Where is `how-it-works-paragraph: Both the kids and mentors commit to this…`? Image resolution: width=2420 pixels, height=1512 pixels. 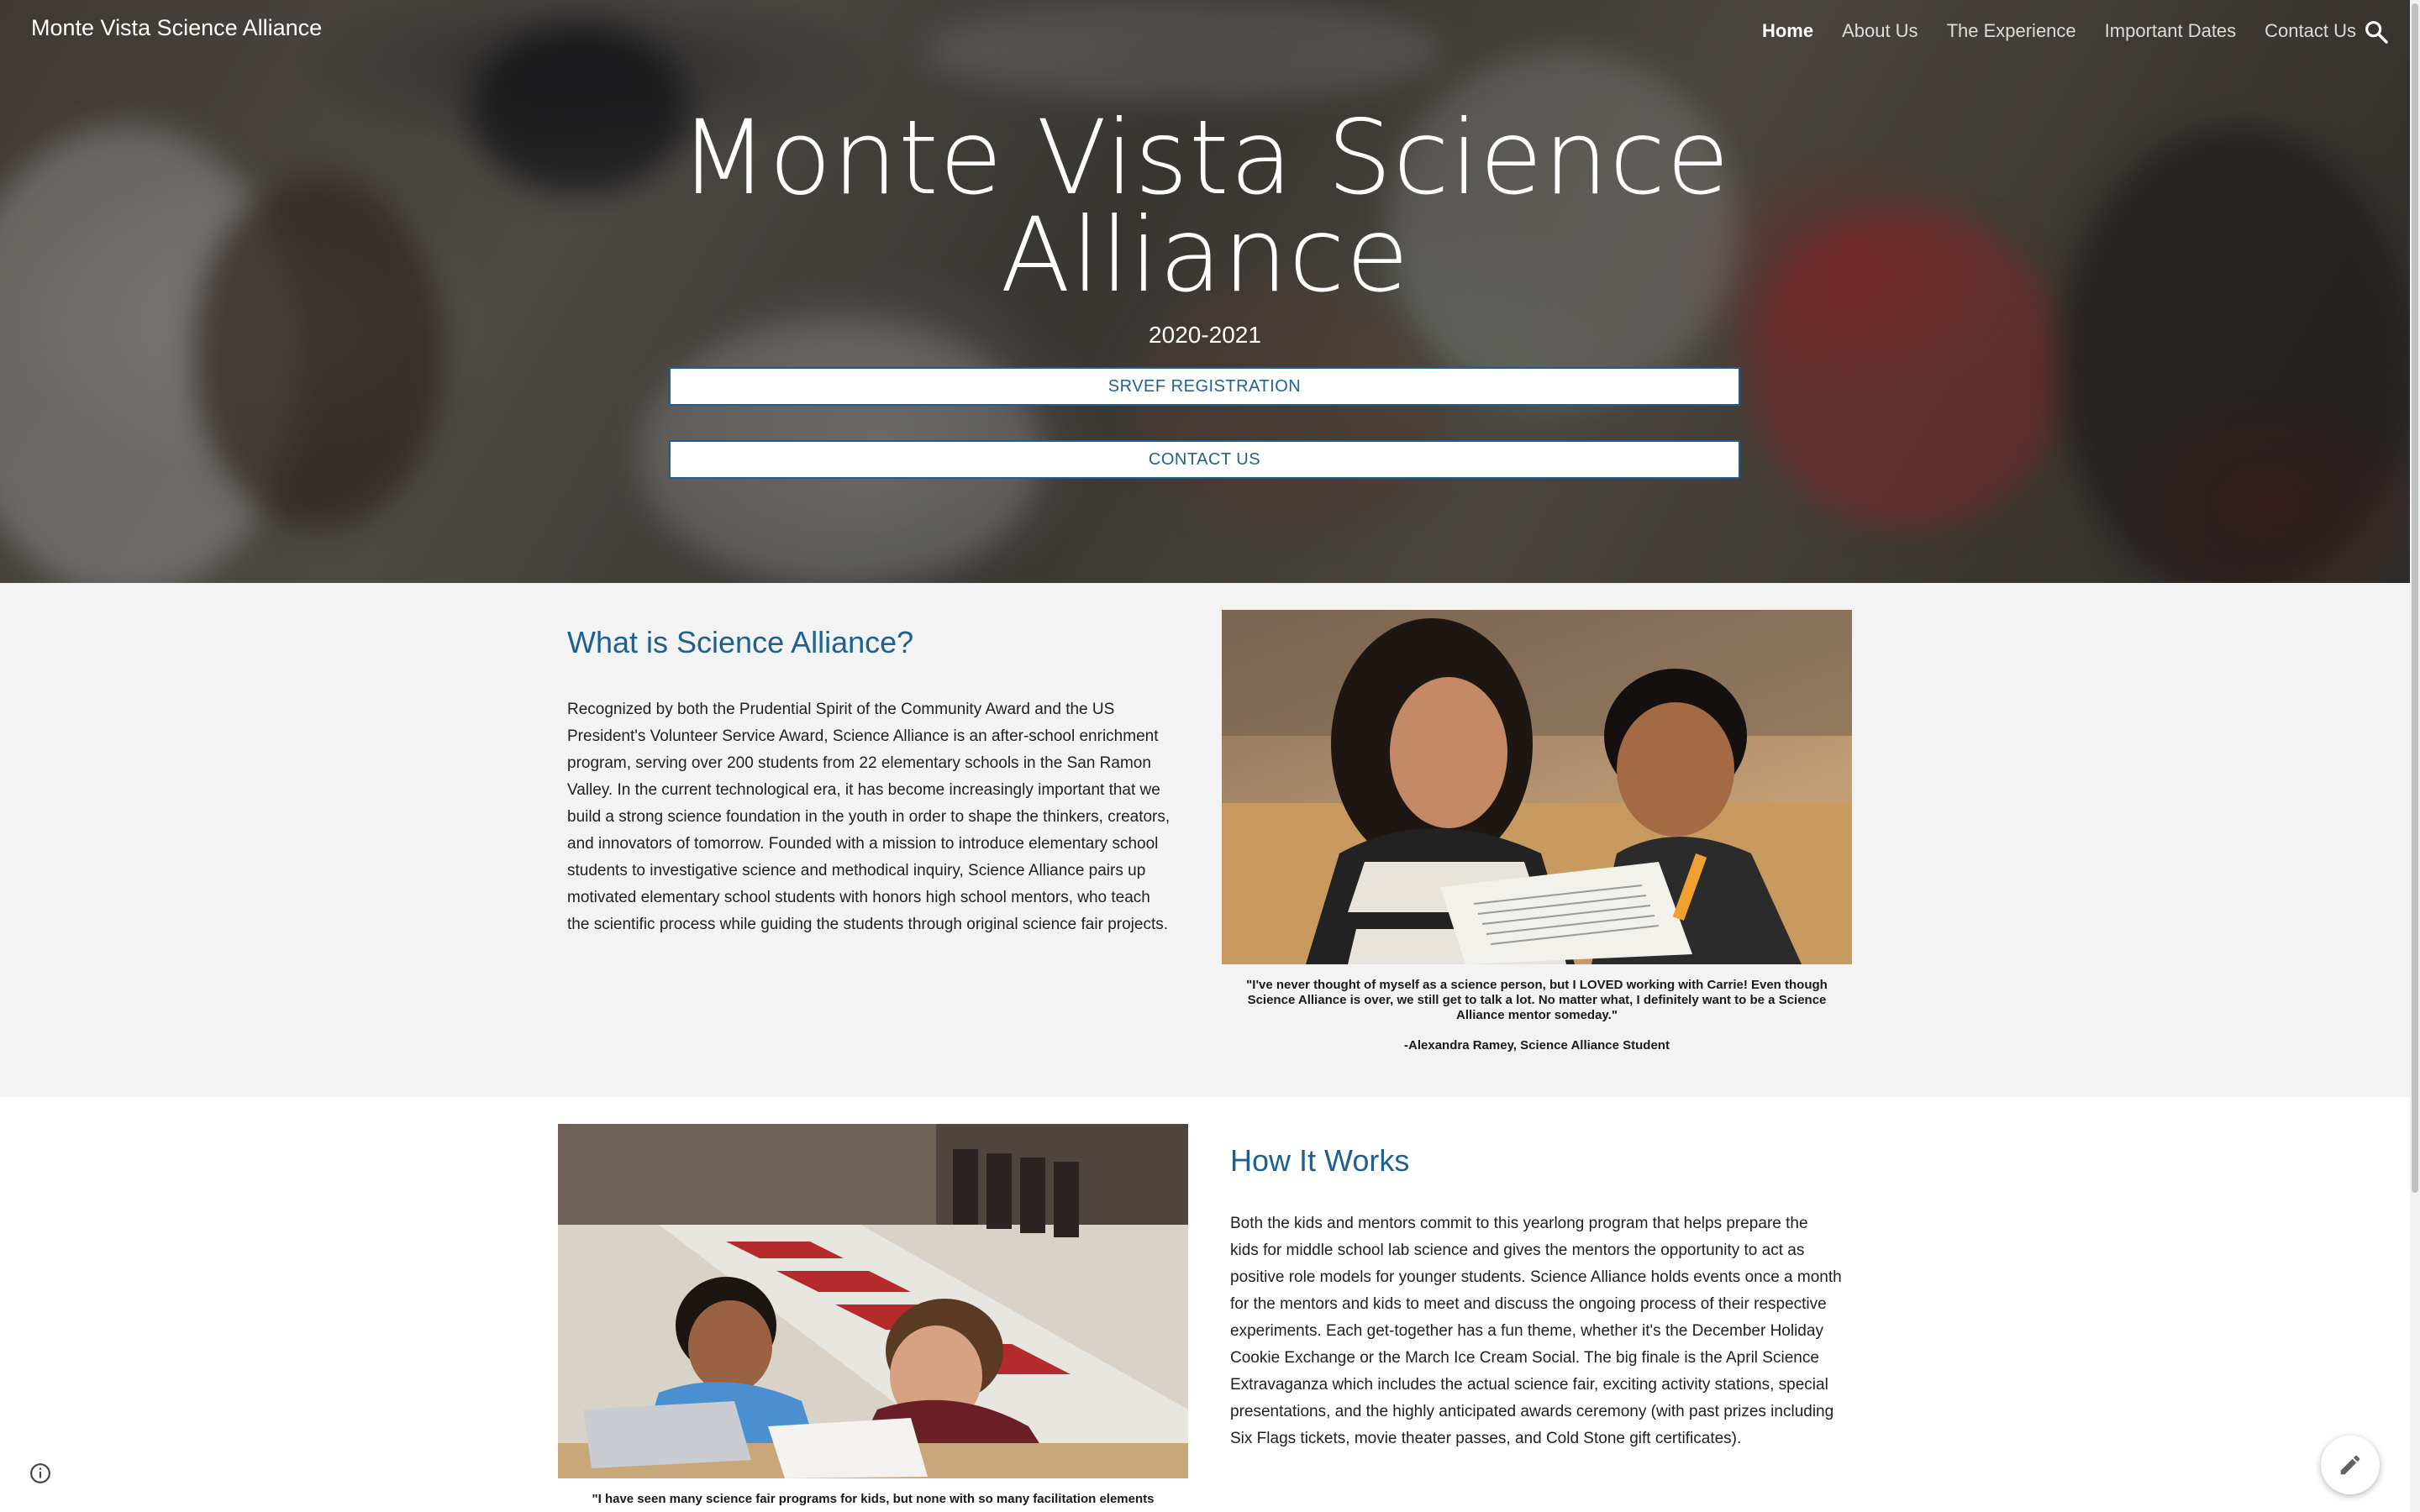 how-it-works-paragraph: Both the kids and mentors commit to this… is located at coordinates (1541, 1331).